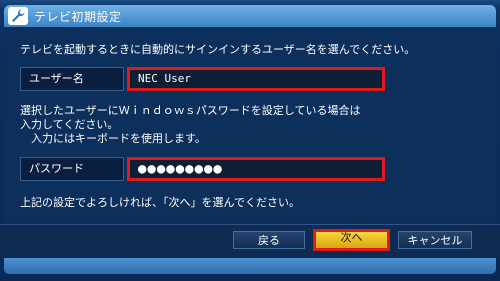 The image size is (500, 281). Describe the element at coordinates (269, 240) in the screenshot. I see `back-button: 戻る` at that location.